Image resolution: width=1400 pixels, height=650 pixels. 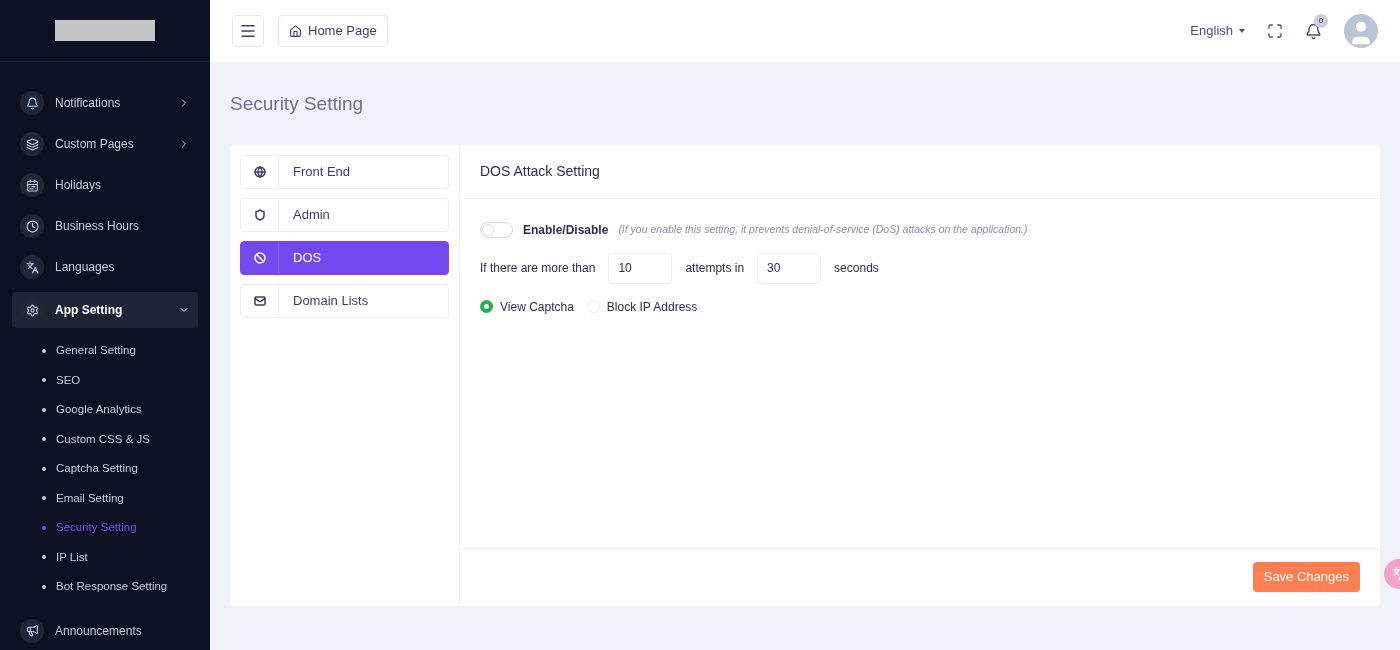 I want to click on breadcrumb-button: Home Page, so click(x=333, y=31).